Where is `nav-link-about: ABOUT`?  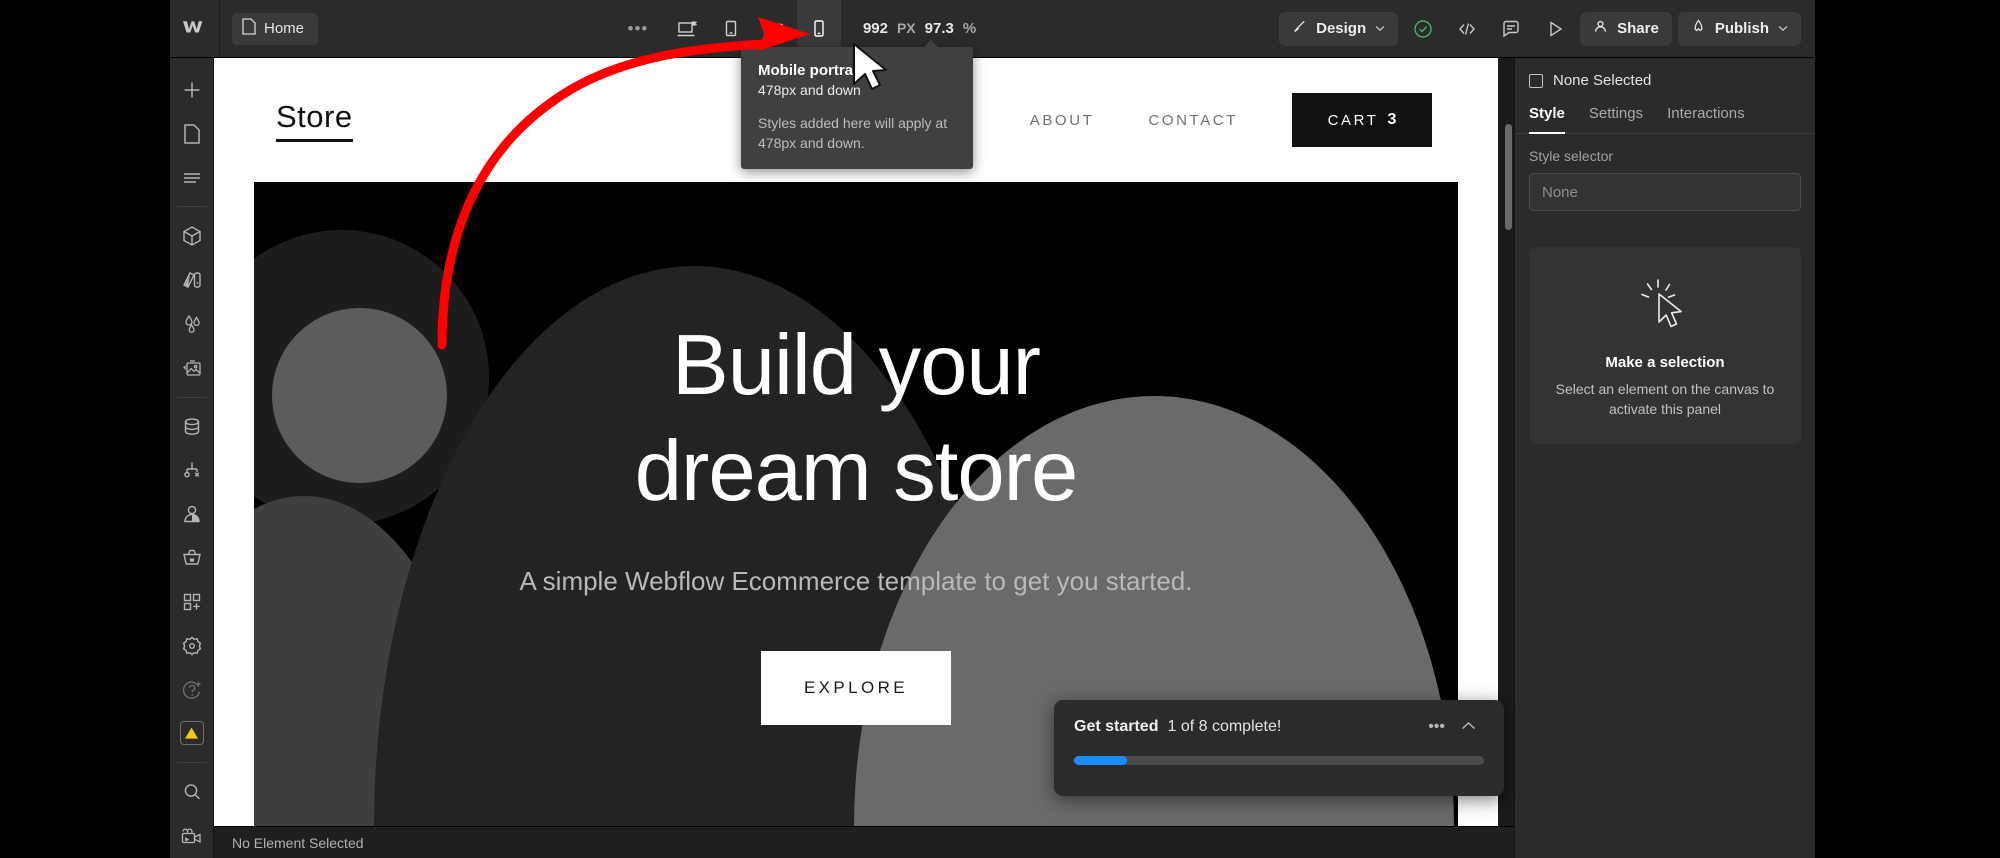 nav-link-about: ABOUT is located at coordinates (1062, 120).